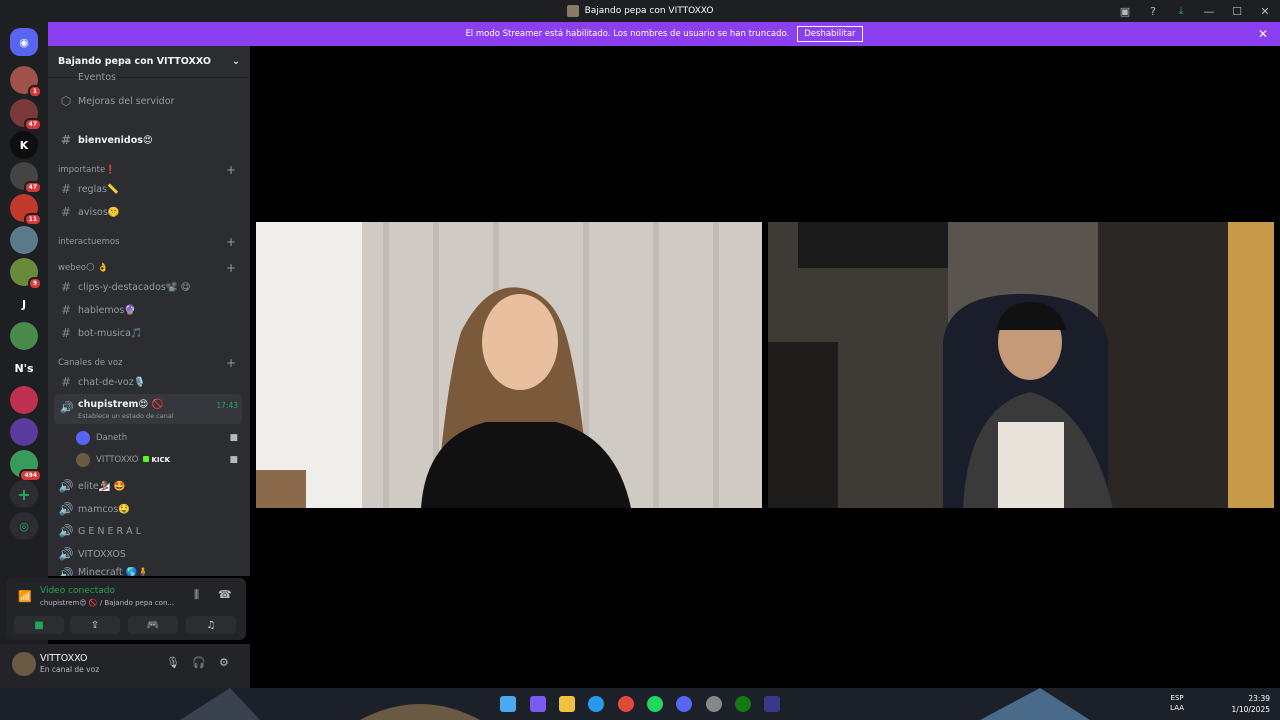  Describe the element at coordinates (150, 287) in the screenshot. I see `channel-clips: # clips-y-destacados📽️ 😋` at that location.